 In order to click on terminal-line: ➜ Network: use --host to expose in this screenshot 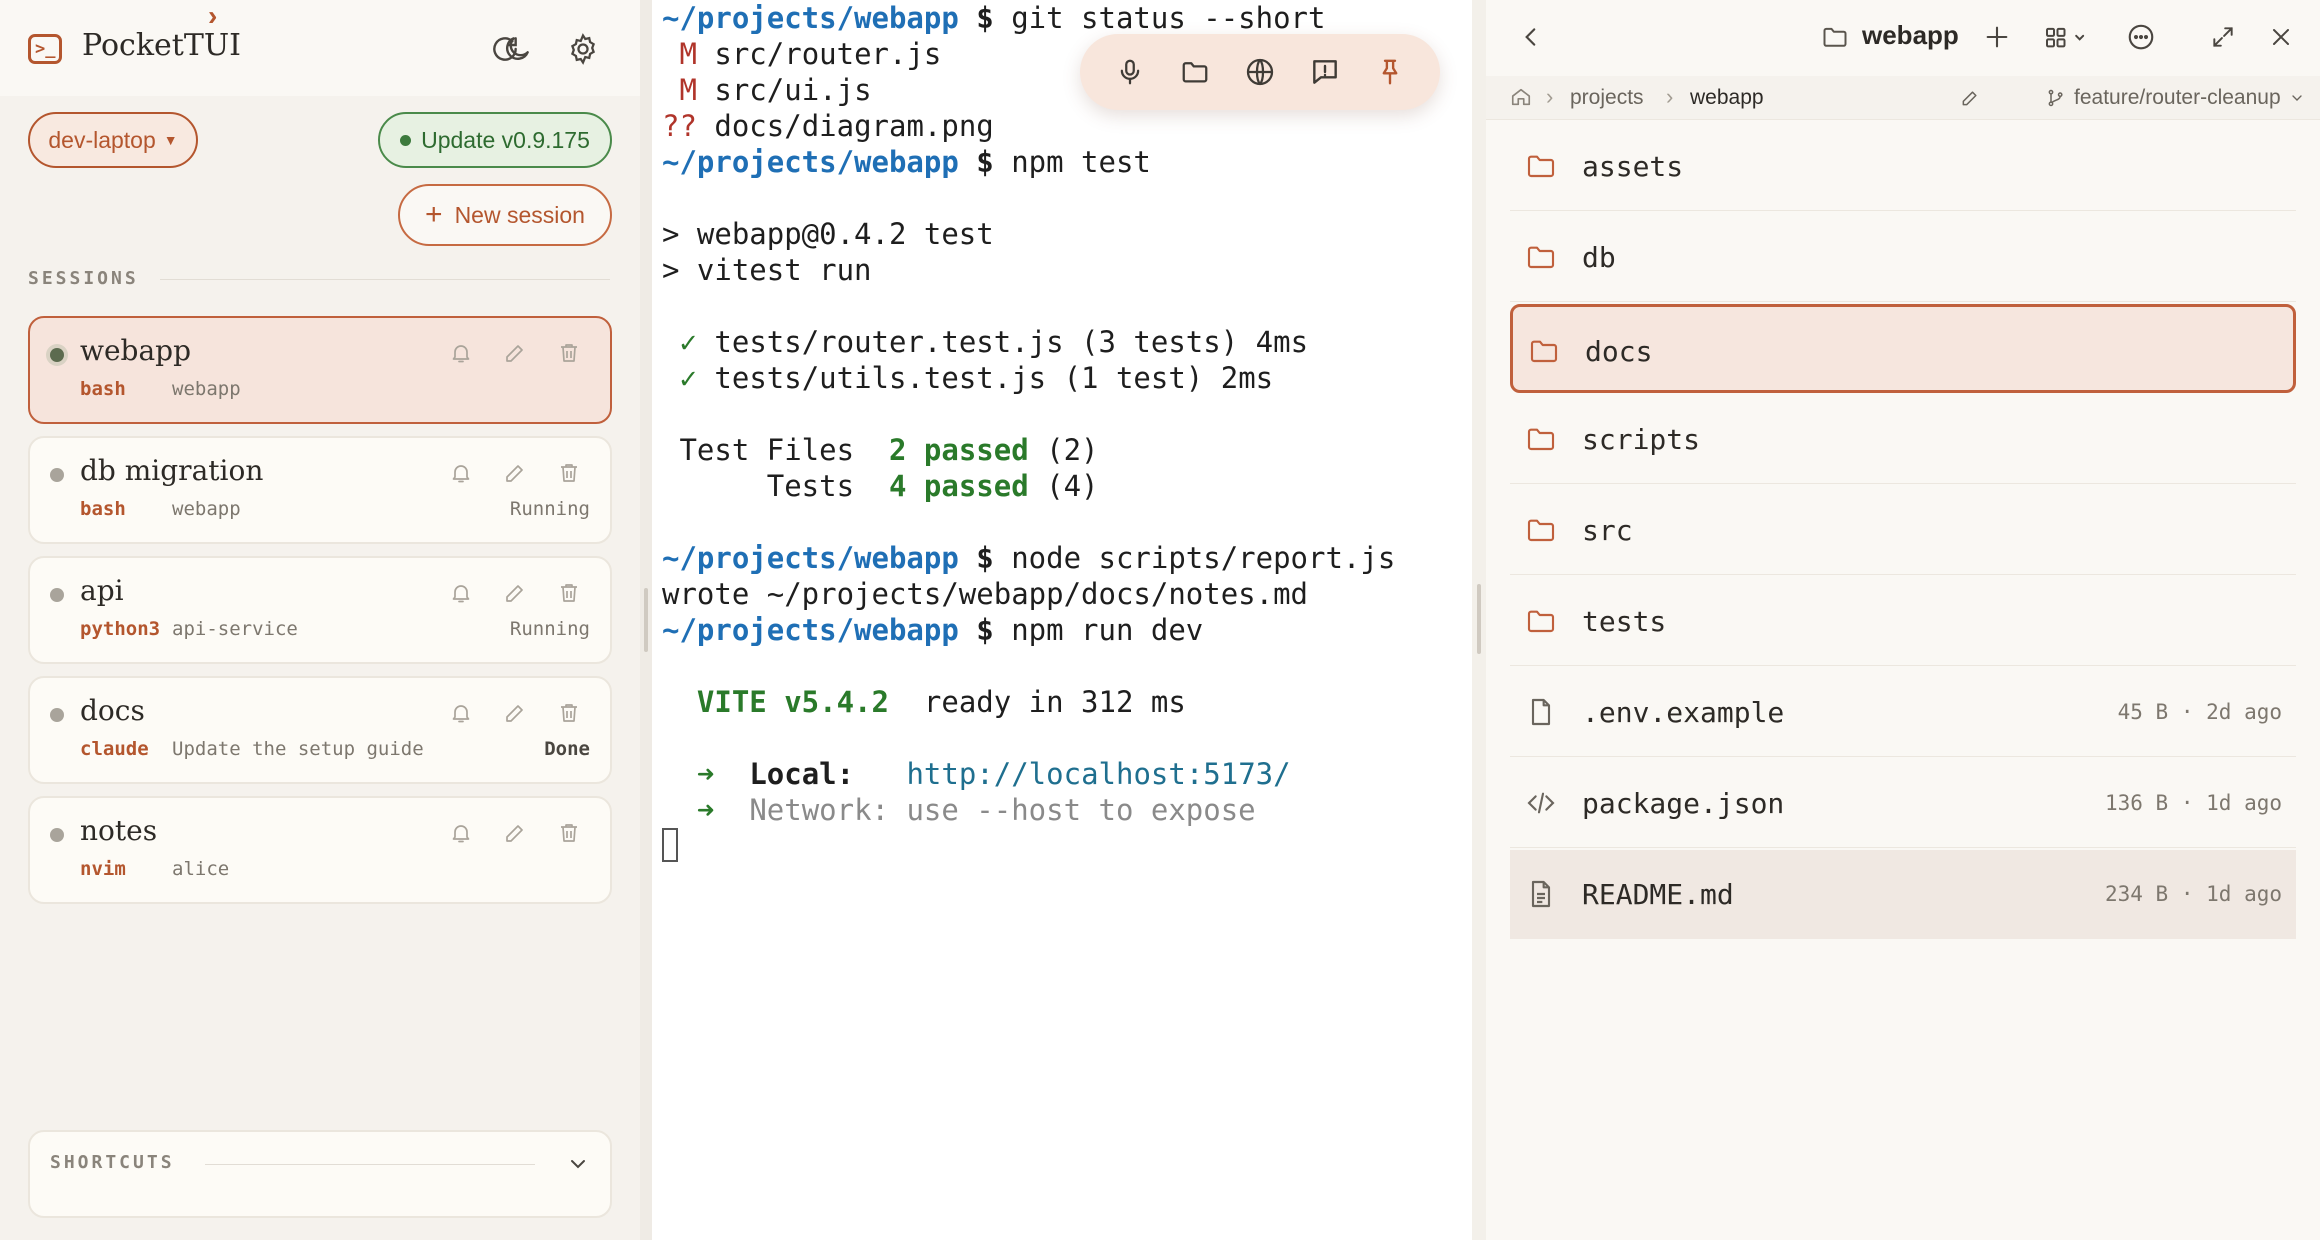, I will do `click(1028, 810)`.